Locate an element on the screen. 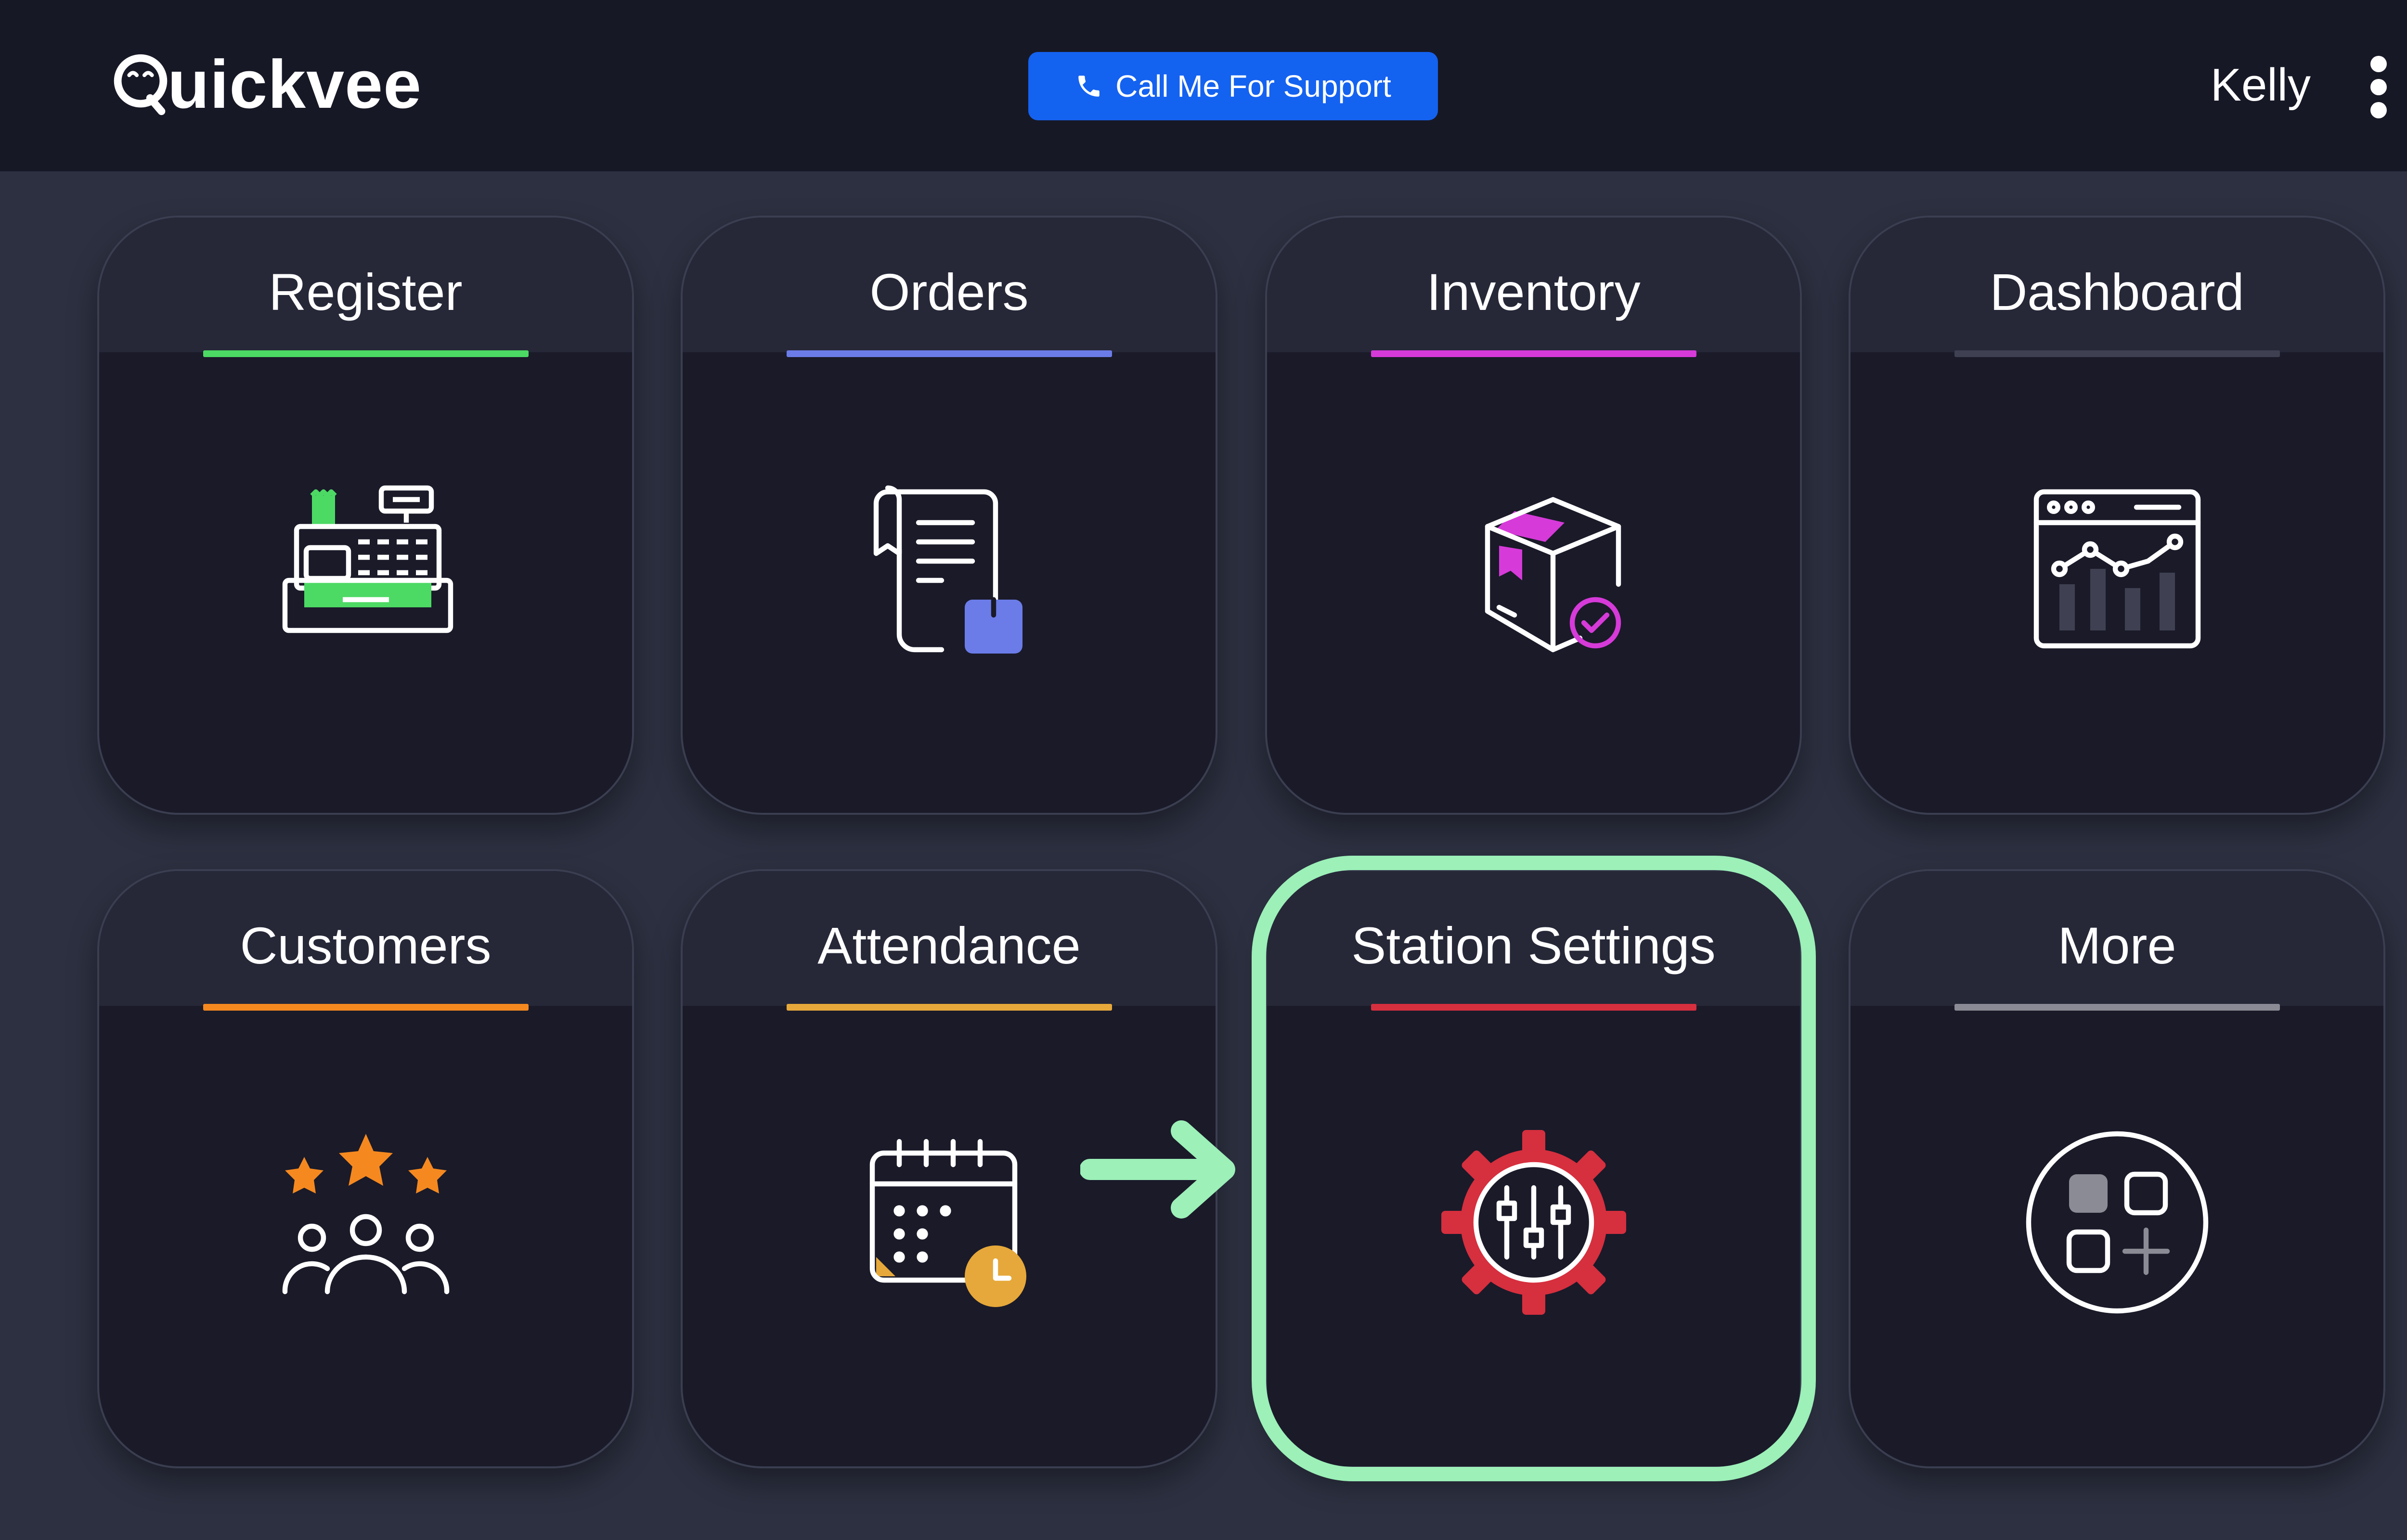  support-button-label: Call Me For Support is located at coordinates (1253, 86).